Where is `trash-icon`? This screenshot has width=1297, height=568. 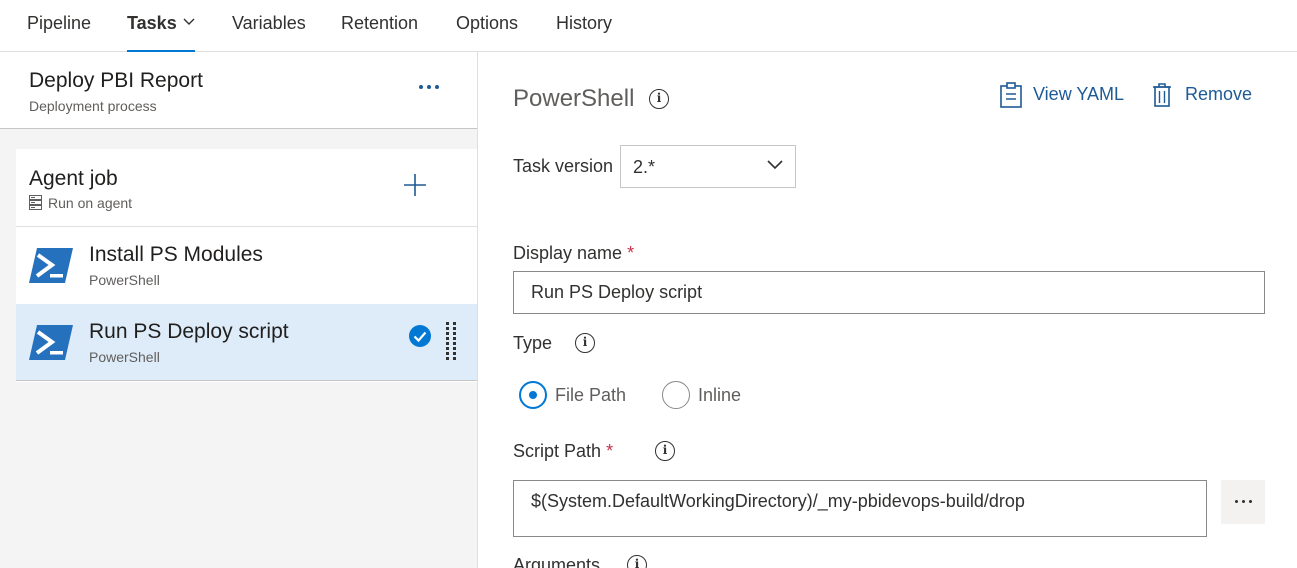
trash-icon is located at coordinates (1162, 95).